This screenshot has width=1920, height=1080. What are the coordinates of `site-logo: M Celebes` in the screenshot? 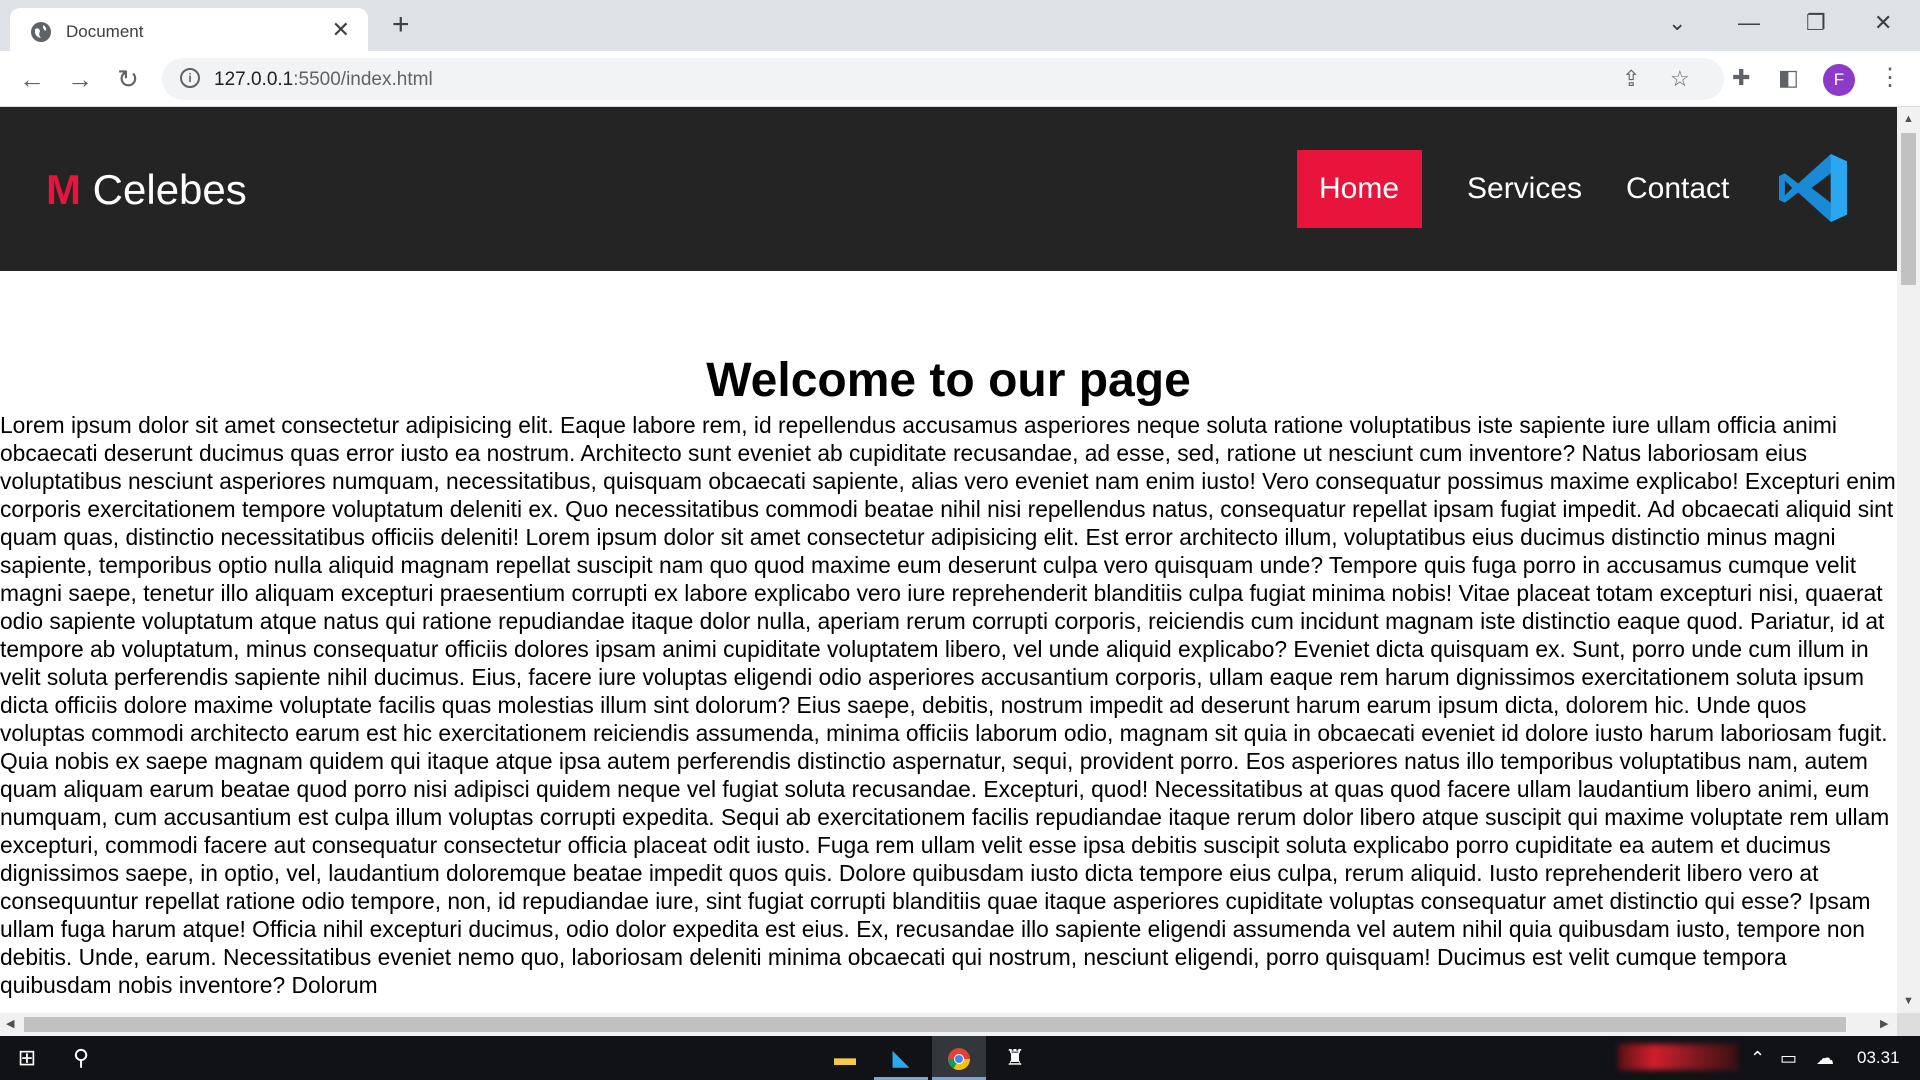 It's located at (146, 190).